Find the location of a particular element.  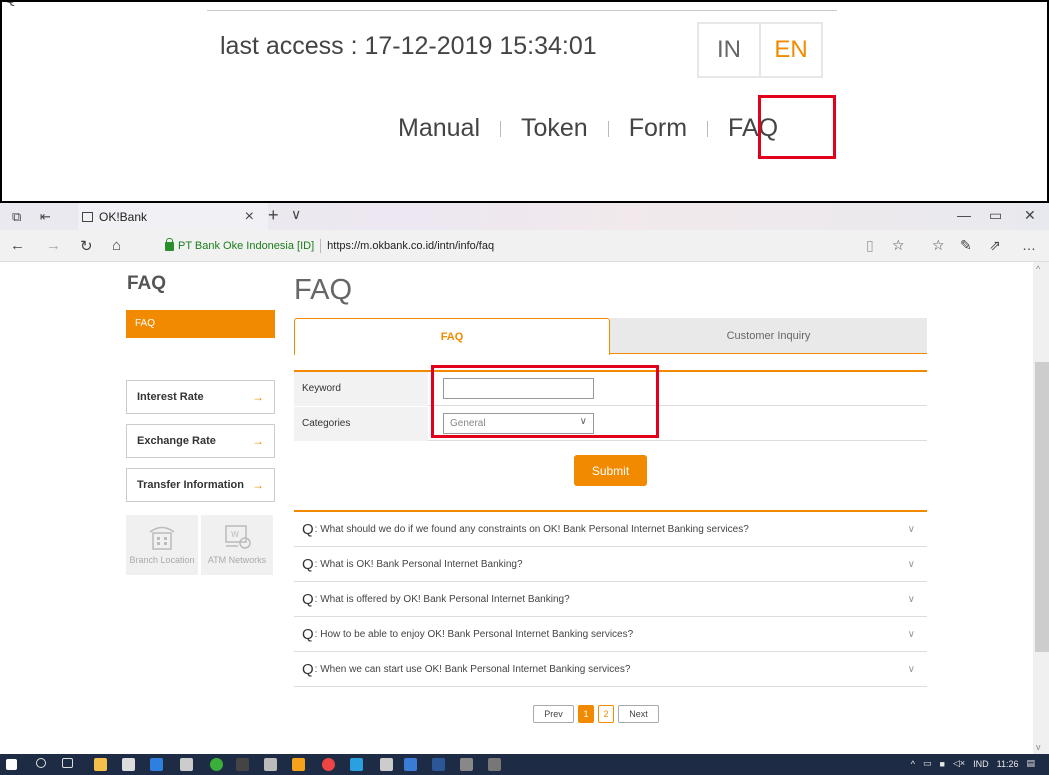

share-icon: ⇗ is located at coordinates (995, 245).